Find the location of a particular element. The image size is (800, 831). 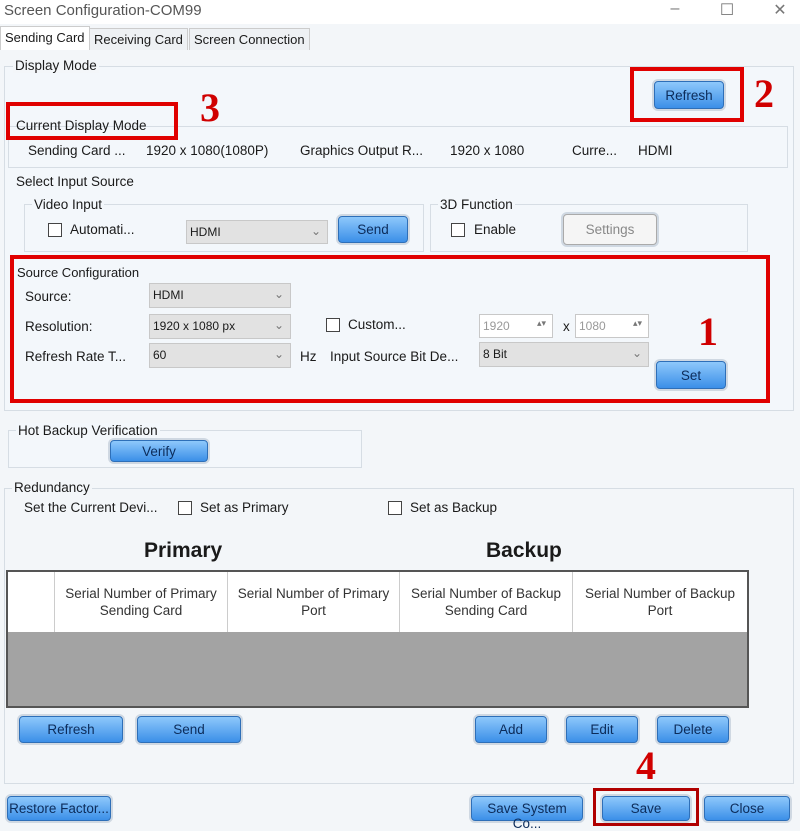

window-title: Screen Configuration-COM99 is located at coordinates (103, 10).